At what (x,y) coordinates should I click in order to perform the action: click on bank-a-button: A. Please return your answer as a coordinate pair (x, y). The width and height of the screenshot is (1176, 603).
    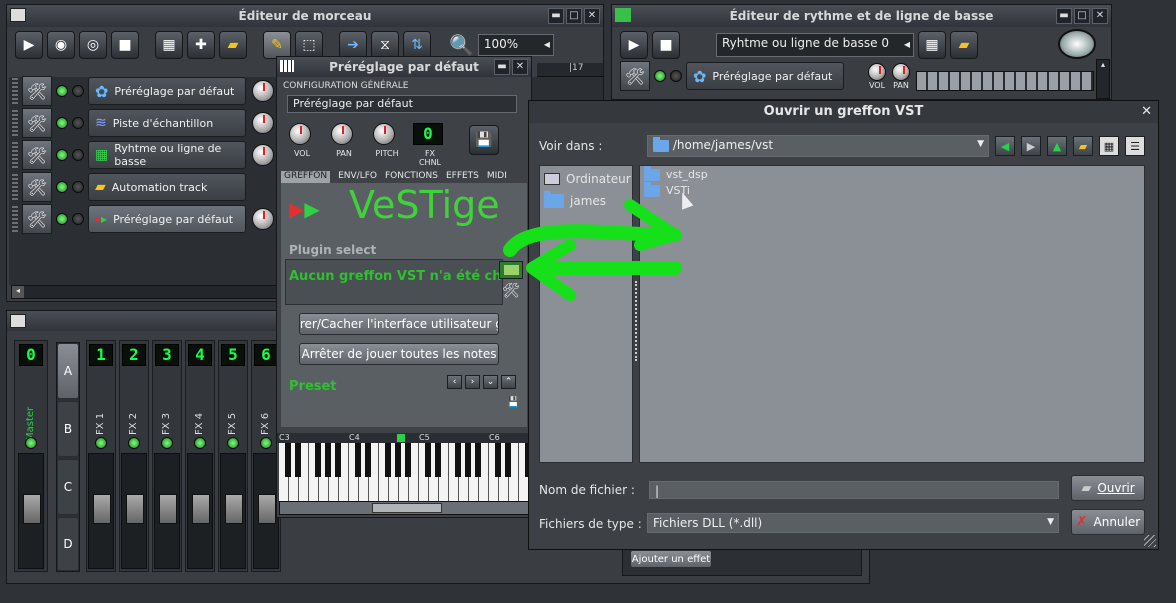
    Looking at the image, I should click on (68, 371).